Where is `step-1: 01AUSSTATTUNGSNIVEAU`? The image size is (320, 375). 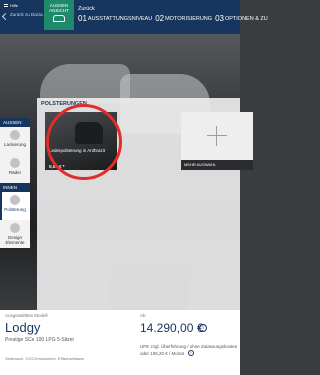 step-1: 01AUSSTATTUNGSNIVEAU is located at coordinates (115, 18).